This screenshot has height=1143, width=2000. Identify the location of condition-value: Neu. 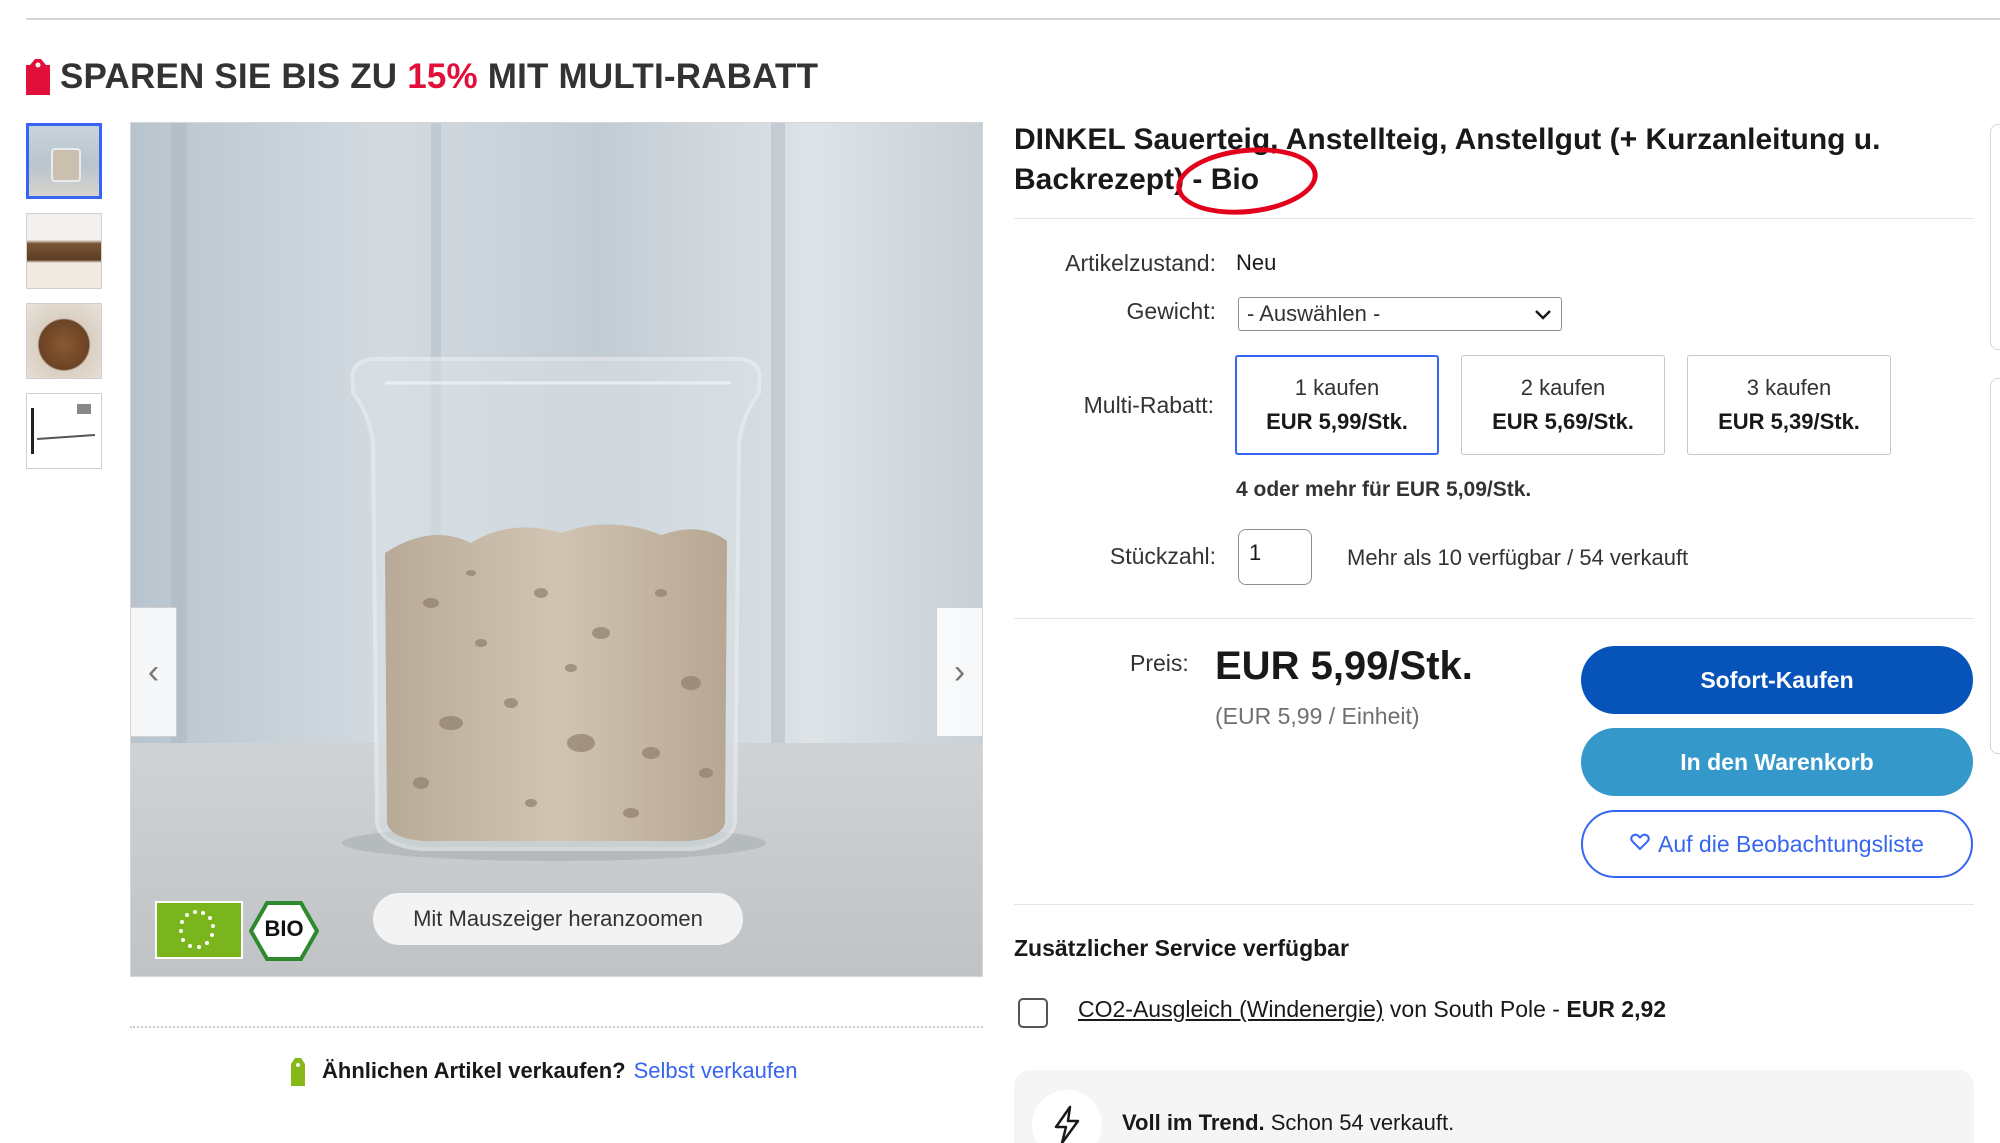
(1256, 262).